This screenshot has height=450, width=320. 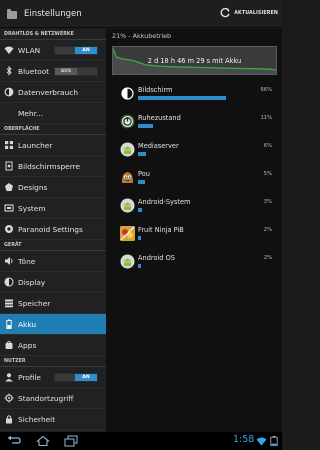 I want to click on sidebar-item-designs: Designs, so click(x=53, y=187).